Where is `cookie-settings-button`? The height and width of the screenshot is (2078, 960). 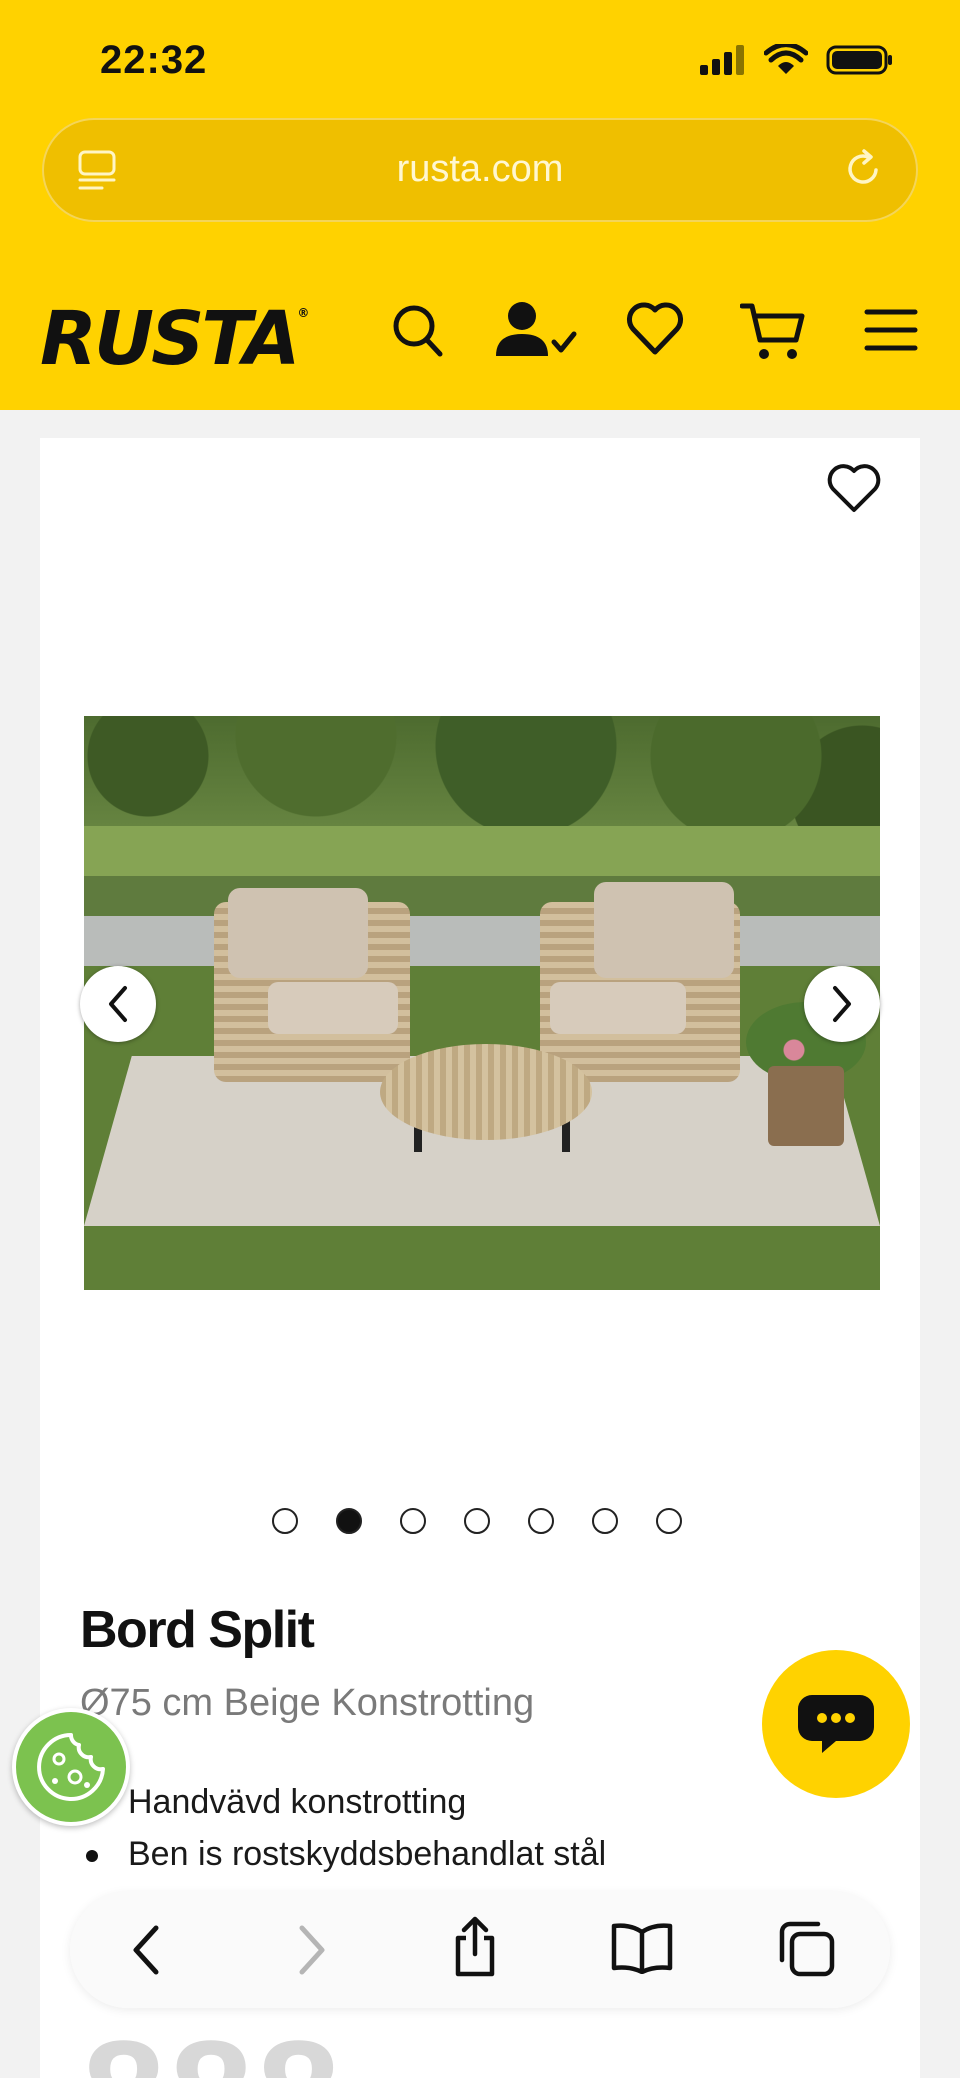
cookie-settings-button is located at coordinates (71, 1767).